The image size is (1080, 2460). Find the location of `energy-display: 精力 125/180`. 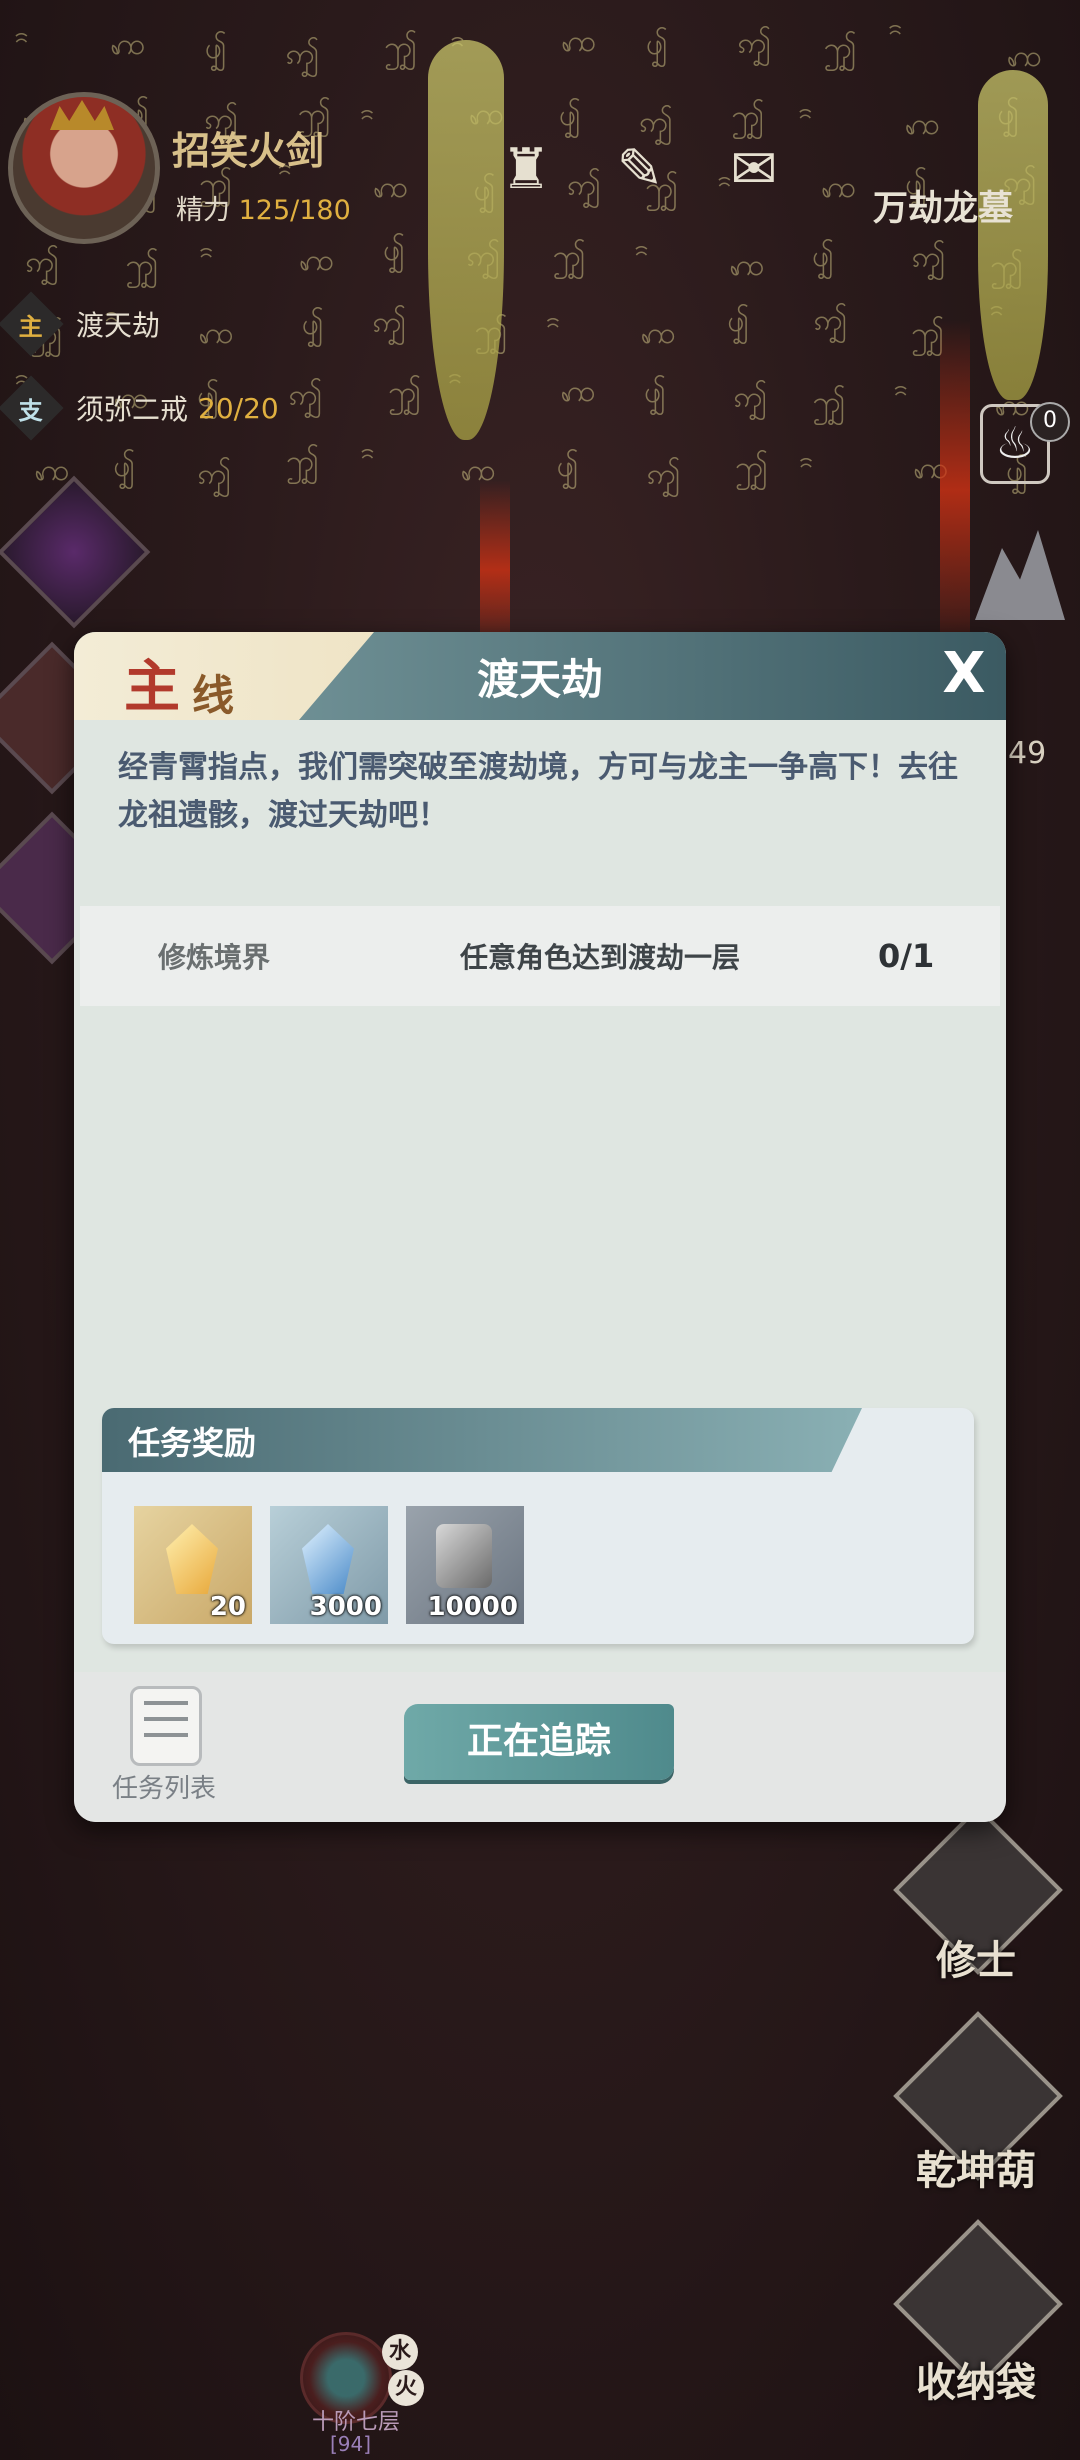

energy-display: 精力 125/180 is located at coordinates (263, 207).